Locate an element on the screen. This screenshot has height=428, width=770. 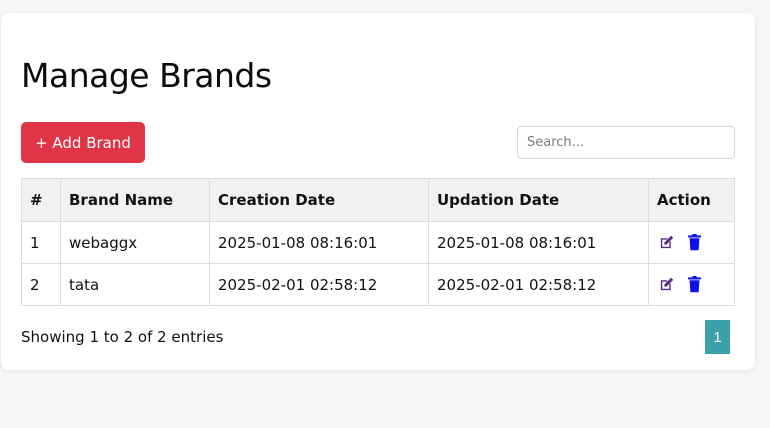
creation-date-cell: 2025-02-01 02:58:12 is located at coordinates (319, 284).